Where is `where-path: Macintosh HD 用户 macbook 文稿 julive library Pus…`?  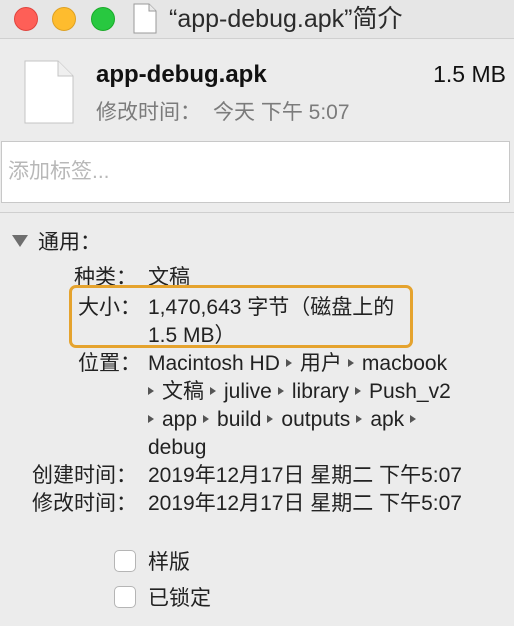 where-path: Macintosh HD 用户 macbook 文稿 julive library Pus… is located at coordinates (323, 406).